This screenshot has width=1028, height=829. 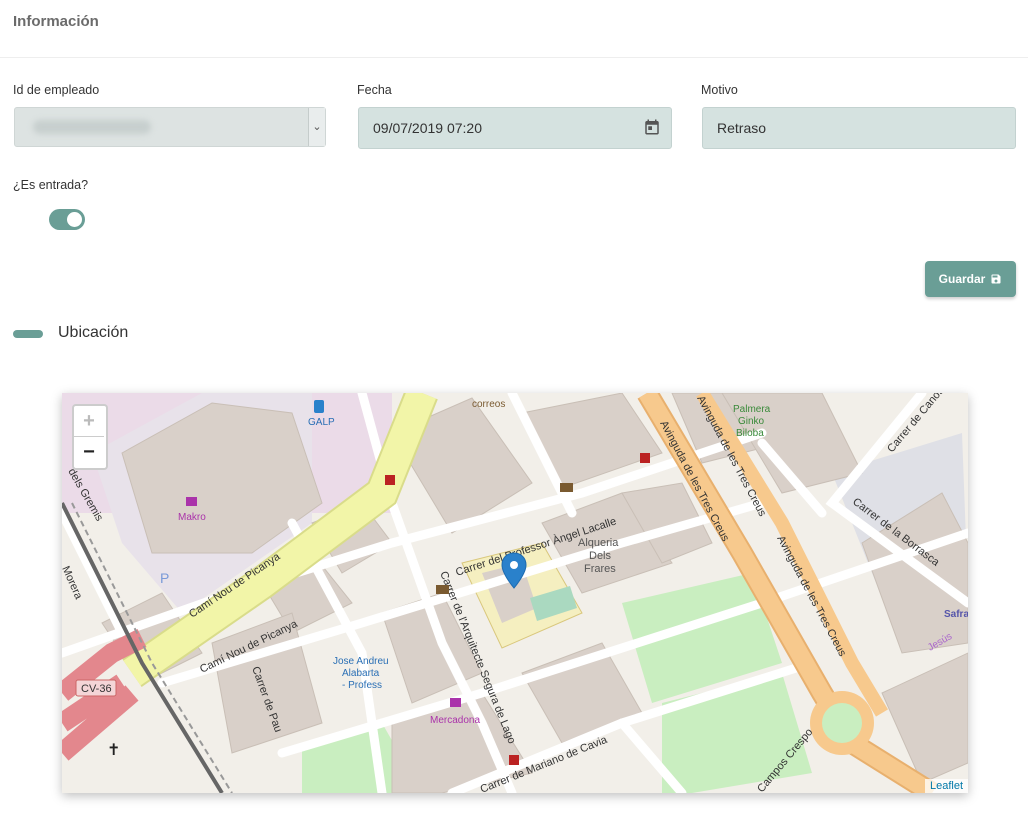 I want to click on poi-label: Palmera, so click(x=752, y=409).